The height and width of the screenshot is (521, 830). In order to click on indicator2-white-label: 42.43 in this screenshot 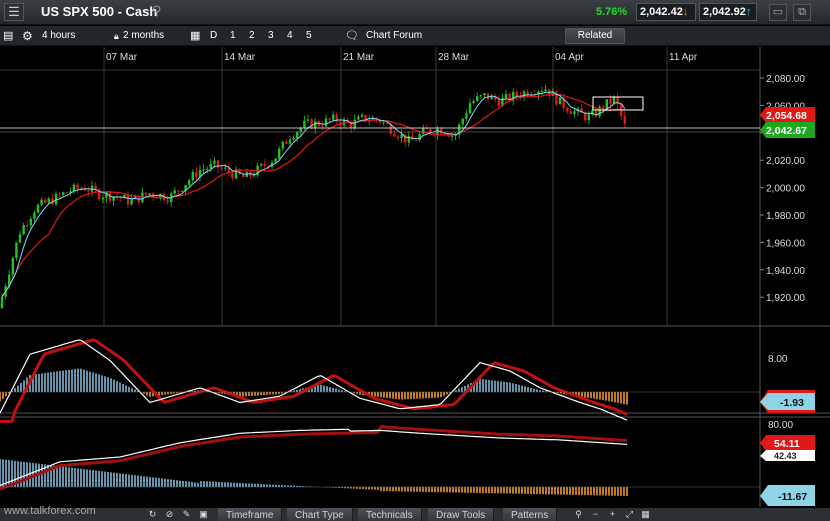, I will do `click(785, 456)`.